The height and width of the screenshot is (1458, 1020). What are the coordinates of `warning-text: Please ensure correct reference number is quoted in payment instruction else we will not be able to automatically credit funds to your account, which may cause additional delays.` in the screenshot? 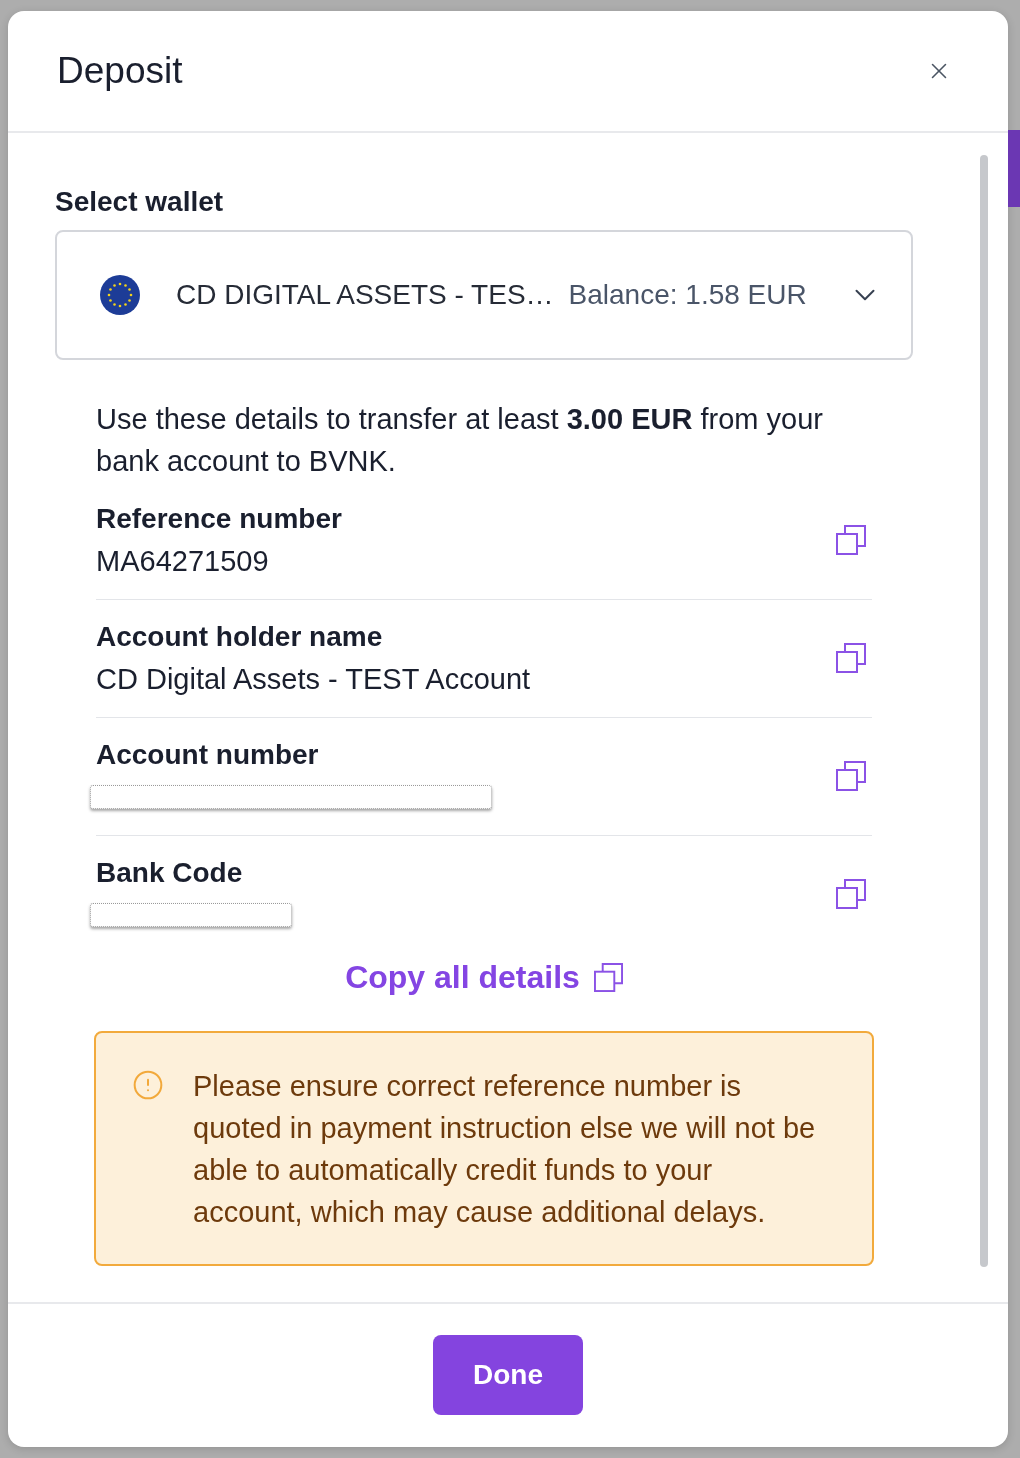 It's located at (505, 1149).